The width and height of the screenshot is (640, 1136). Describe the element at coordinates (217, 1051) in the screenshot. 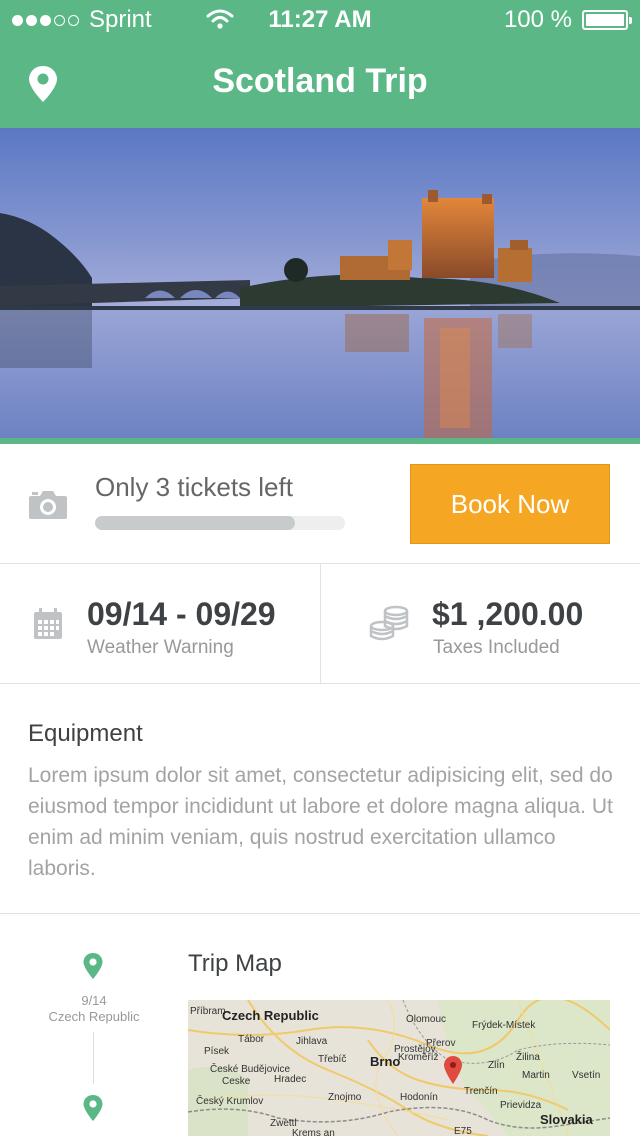

I see `map-label: Písek` at that location.